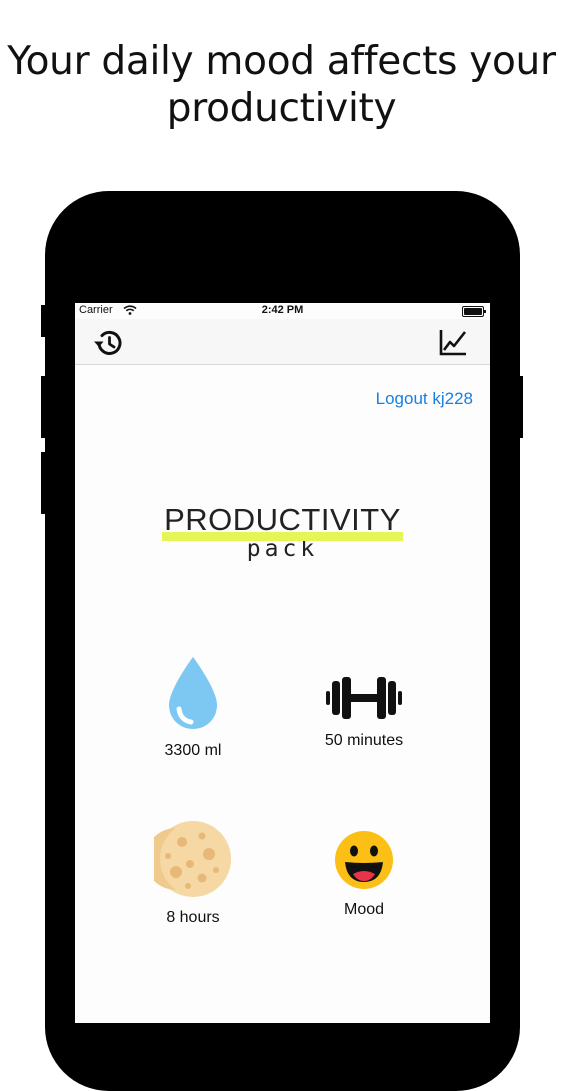 The image size is (563, 1091). I want to click on water-tracker: 3300 ml, so click(193, 707).